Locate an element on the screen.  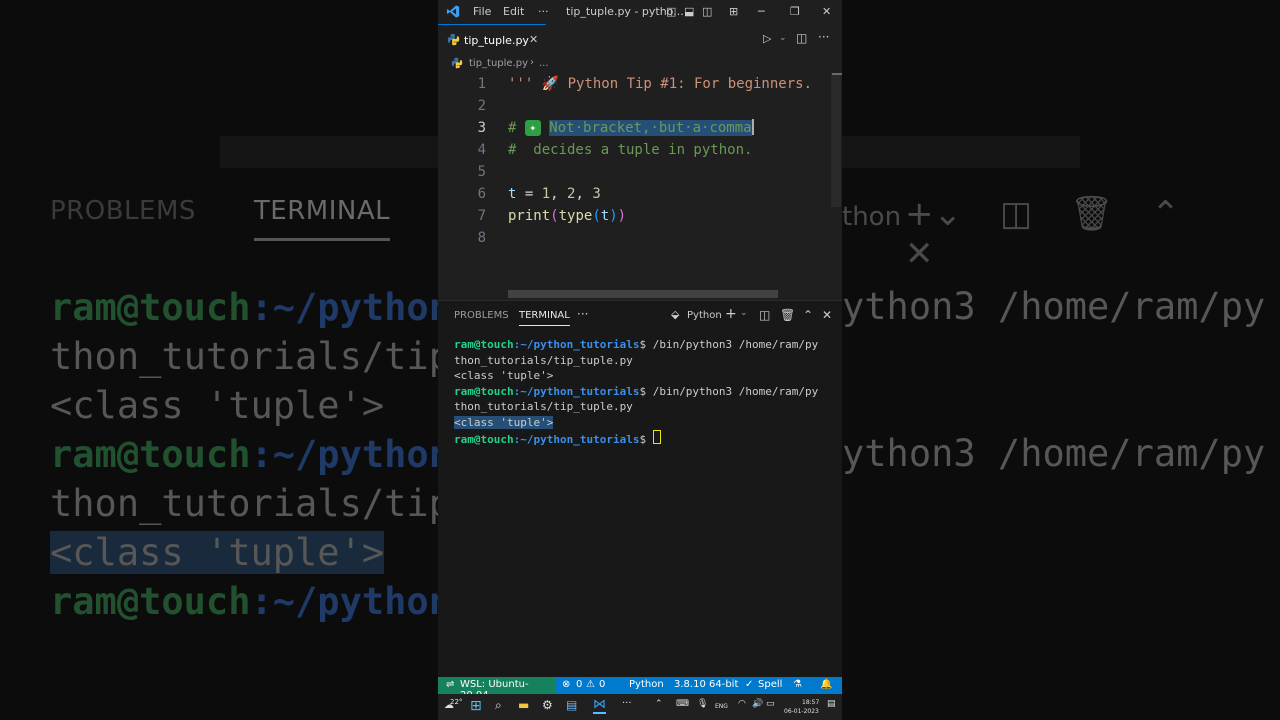
new-terminal-icon: + is located at coordinates (731, 314).